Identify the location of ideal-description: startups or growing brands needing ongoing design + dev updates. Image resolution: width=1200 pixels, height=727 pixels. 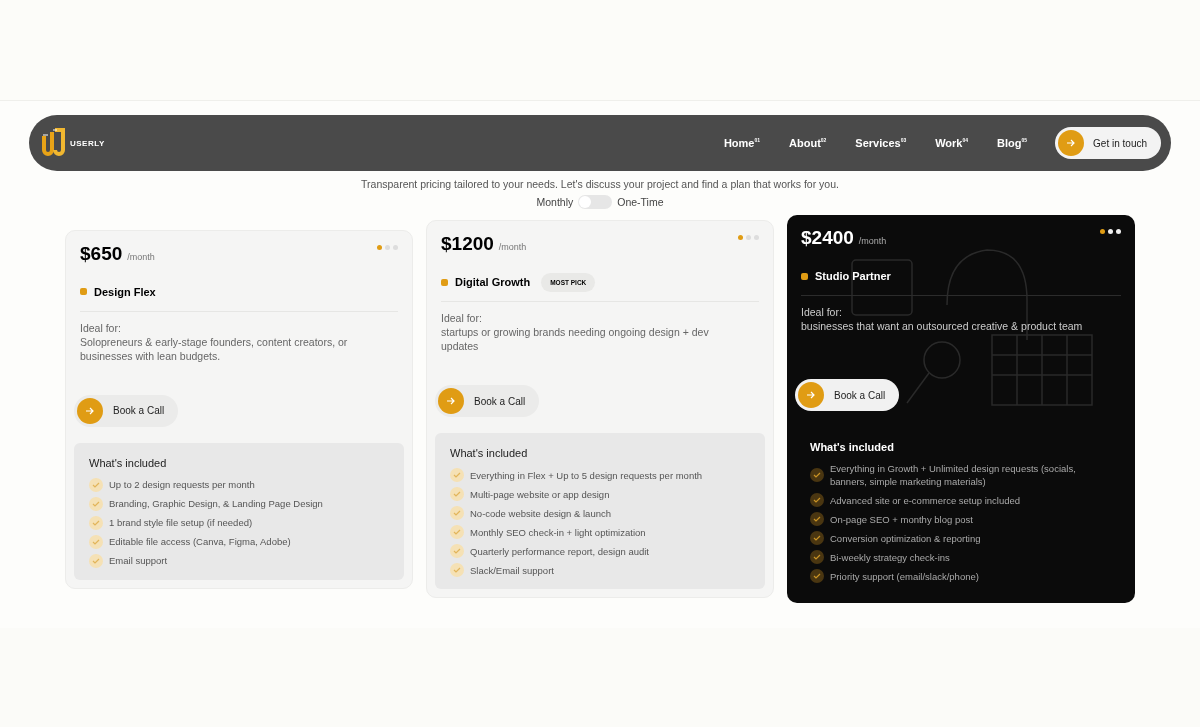
(575, 339).